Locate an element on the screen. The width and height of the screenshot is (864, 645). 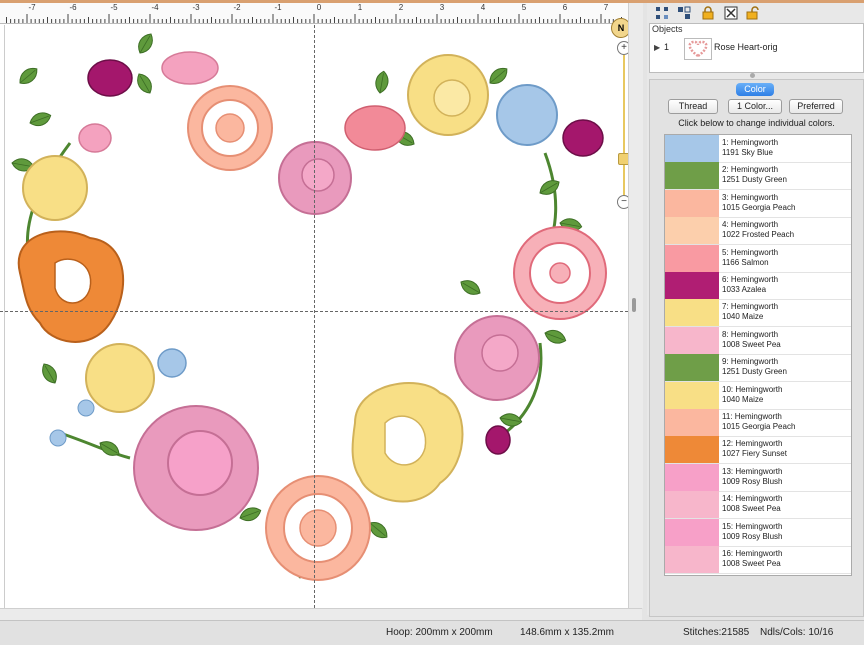
color-row: 1: Hemingworth 1191 Sky Blue is located at coordinates (758, 149).